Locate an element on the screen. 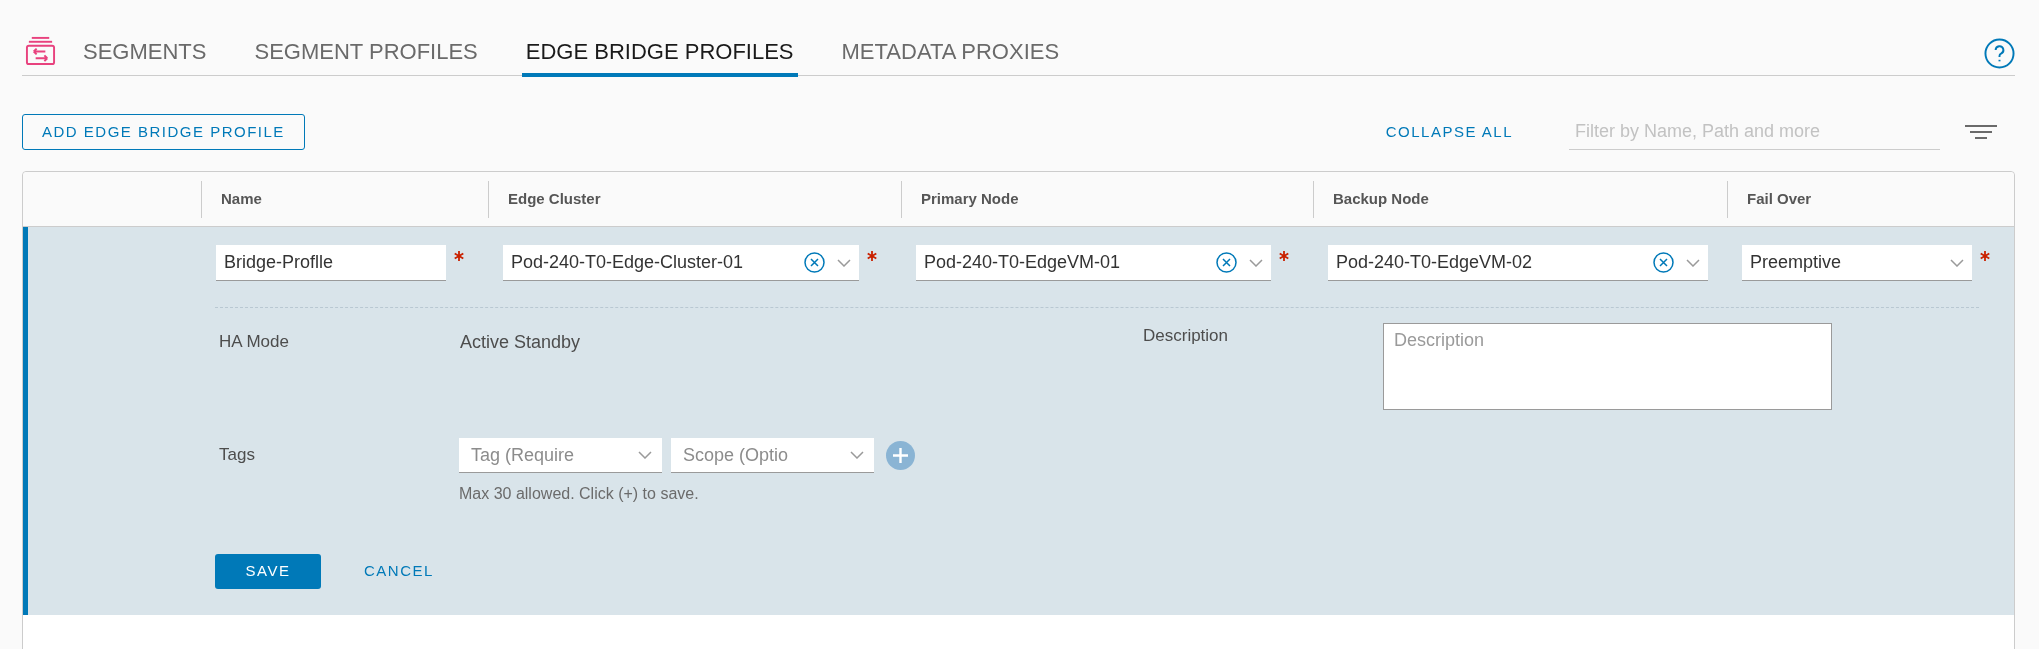 This screenshot has width=2039, height=649. save-button: SAVE is located at coordinates (268, 571).